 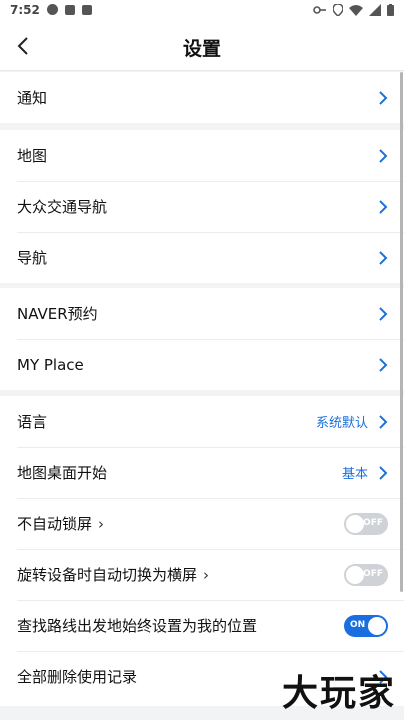 I want to click on battery-icon, so click(x=390, y=10).